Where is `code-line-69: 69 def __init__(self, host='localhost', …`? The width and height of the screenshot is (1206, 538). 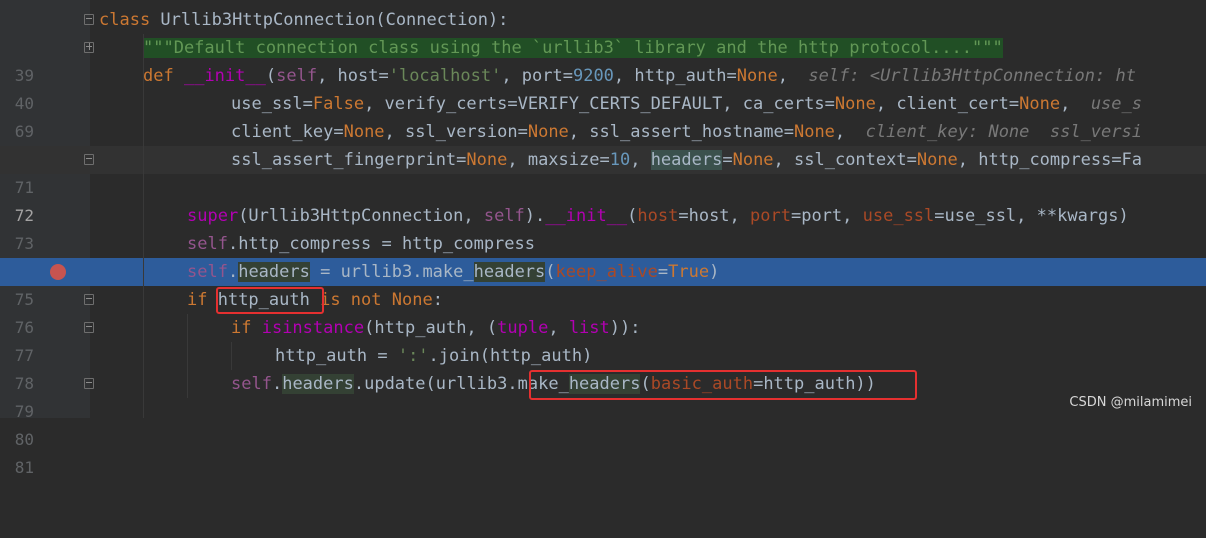
code-line-69: 69 def __init__(self, host='localhost', … is located at coordinates (603, 101).